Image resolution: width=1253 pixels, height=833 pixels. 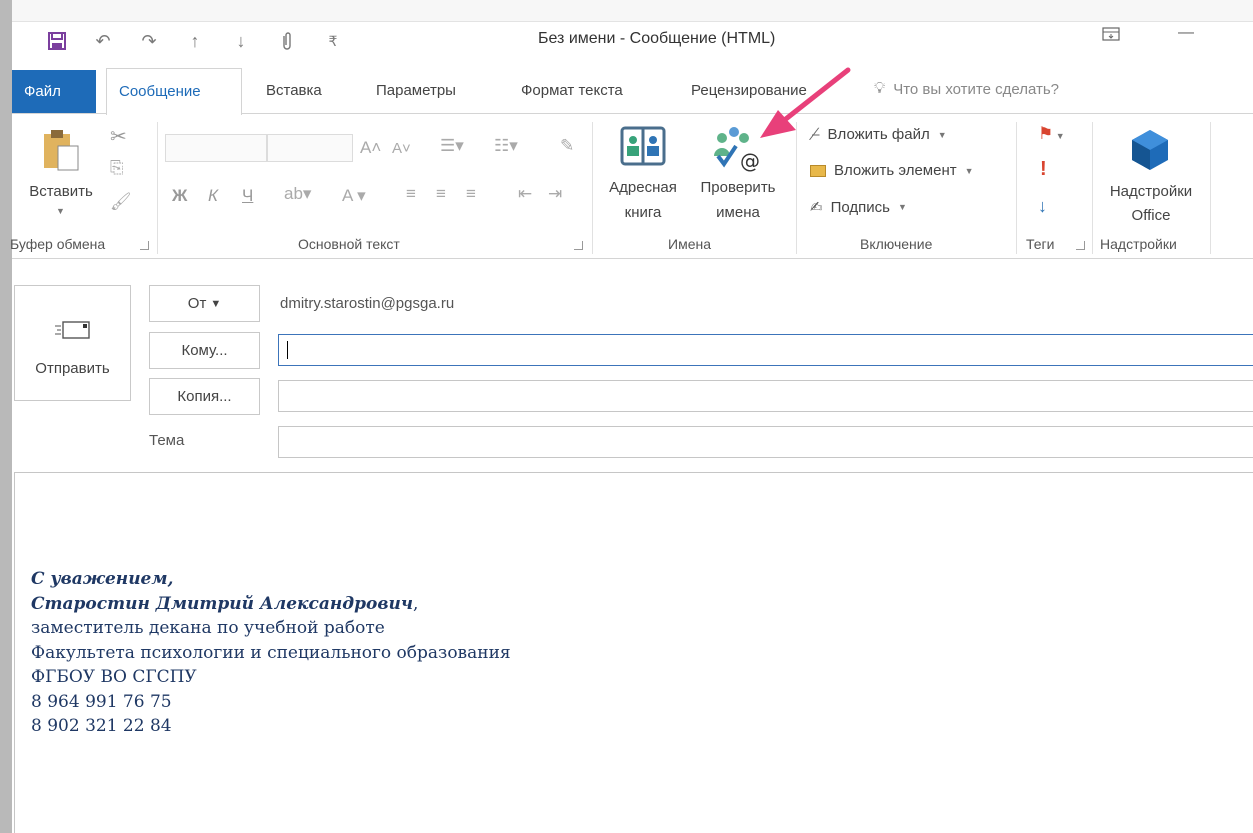 I want to click on tell-me-placeholder: Что вы хотите сделать?, so click(x=976, y=89).